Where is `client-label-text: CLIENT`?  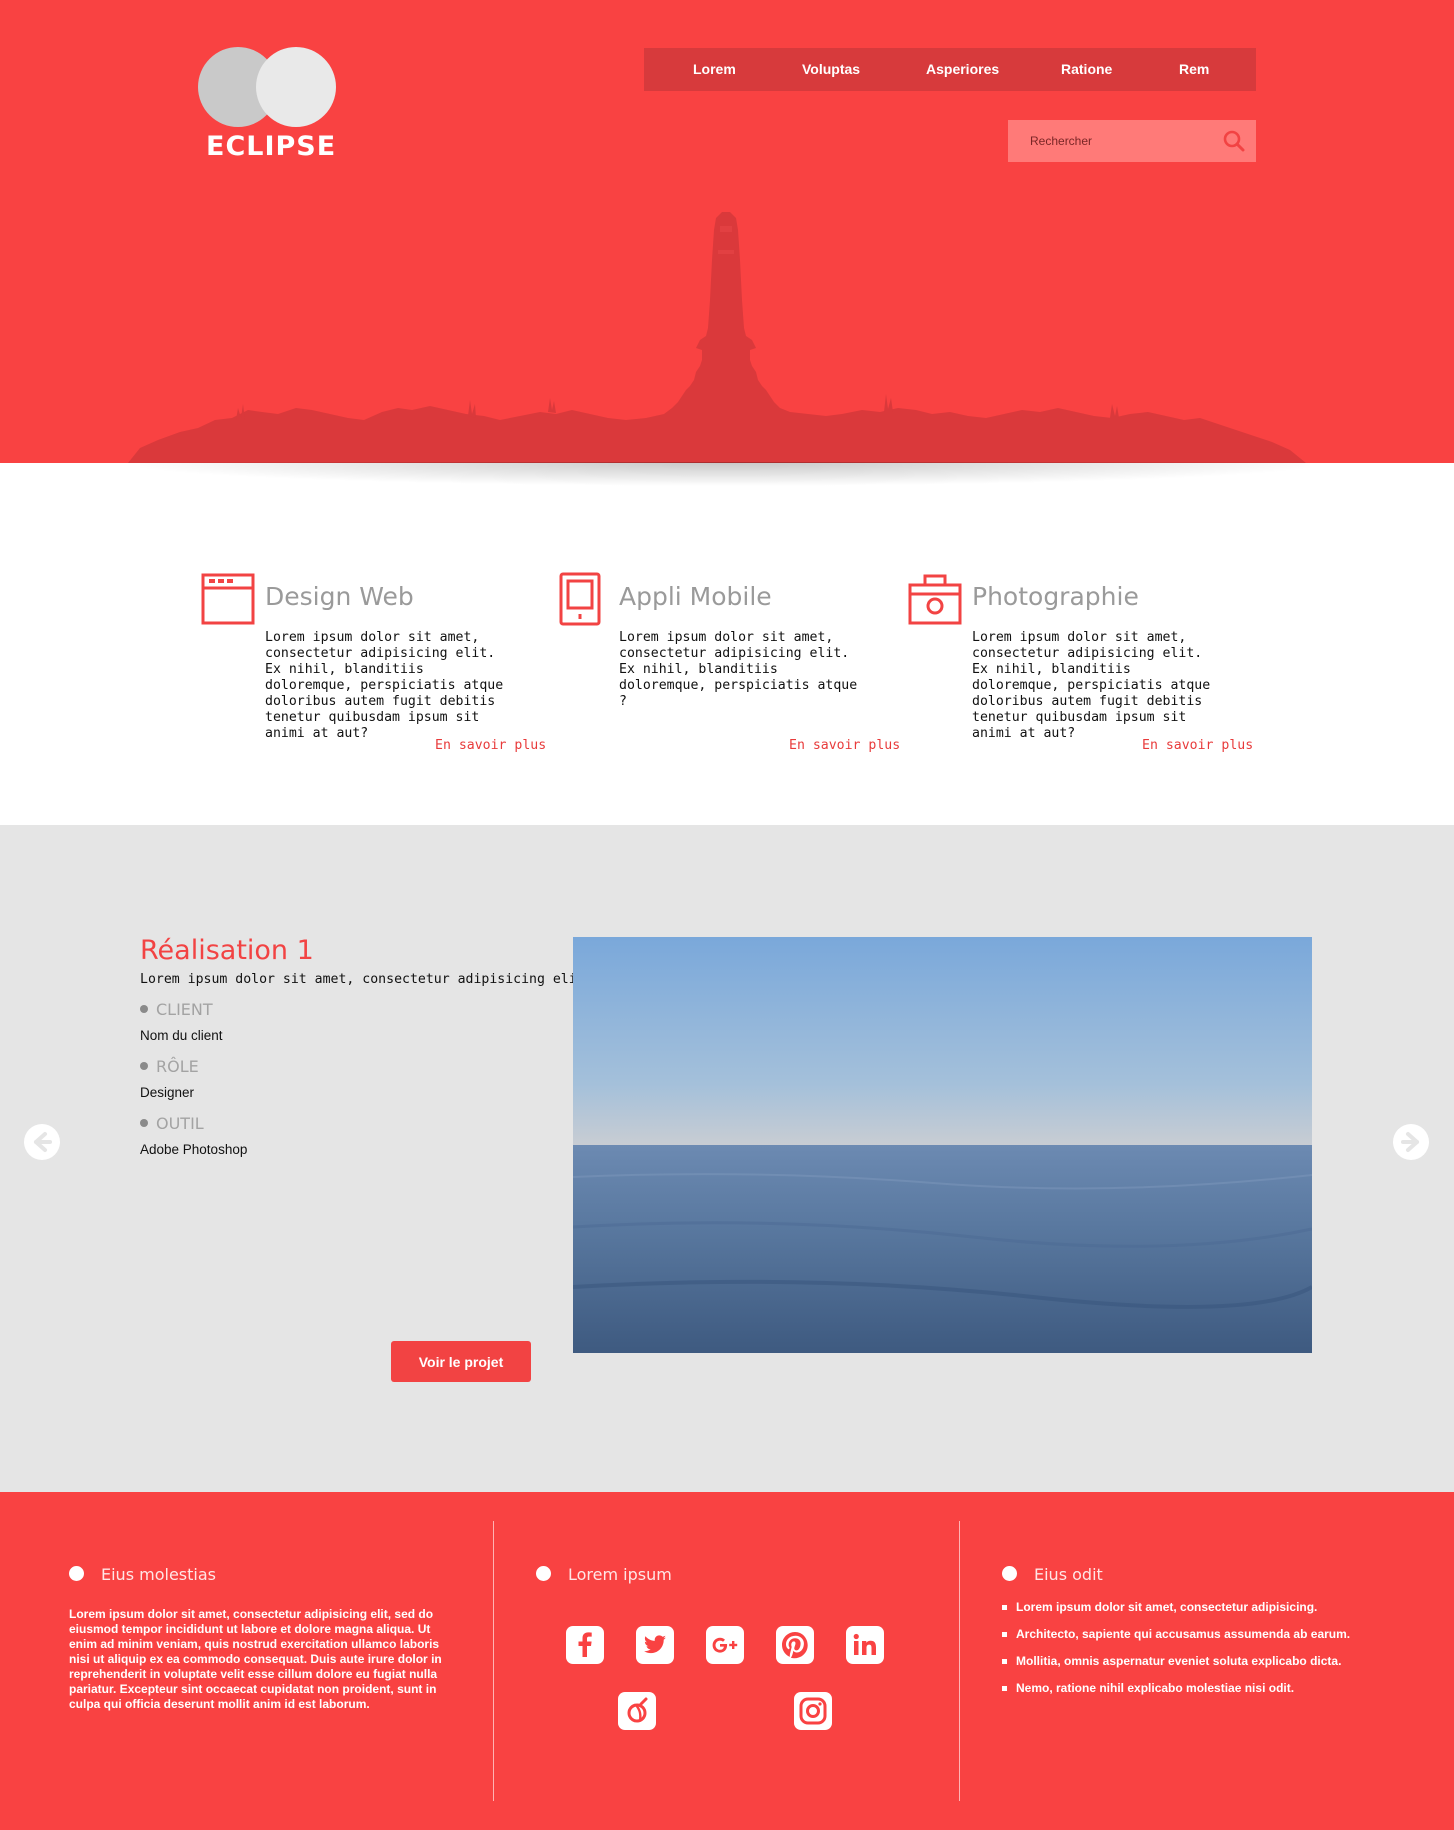
client-label-text: CLIENT is located at coordinates (184, 1009).